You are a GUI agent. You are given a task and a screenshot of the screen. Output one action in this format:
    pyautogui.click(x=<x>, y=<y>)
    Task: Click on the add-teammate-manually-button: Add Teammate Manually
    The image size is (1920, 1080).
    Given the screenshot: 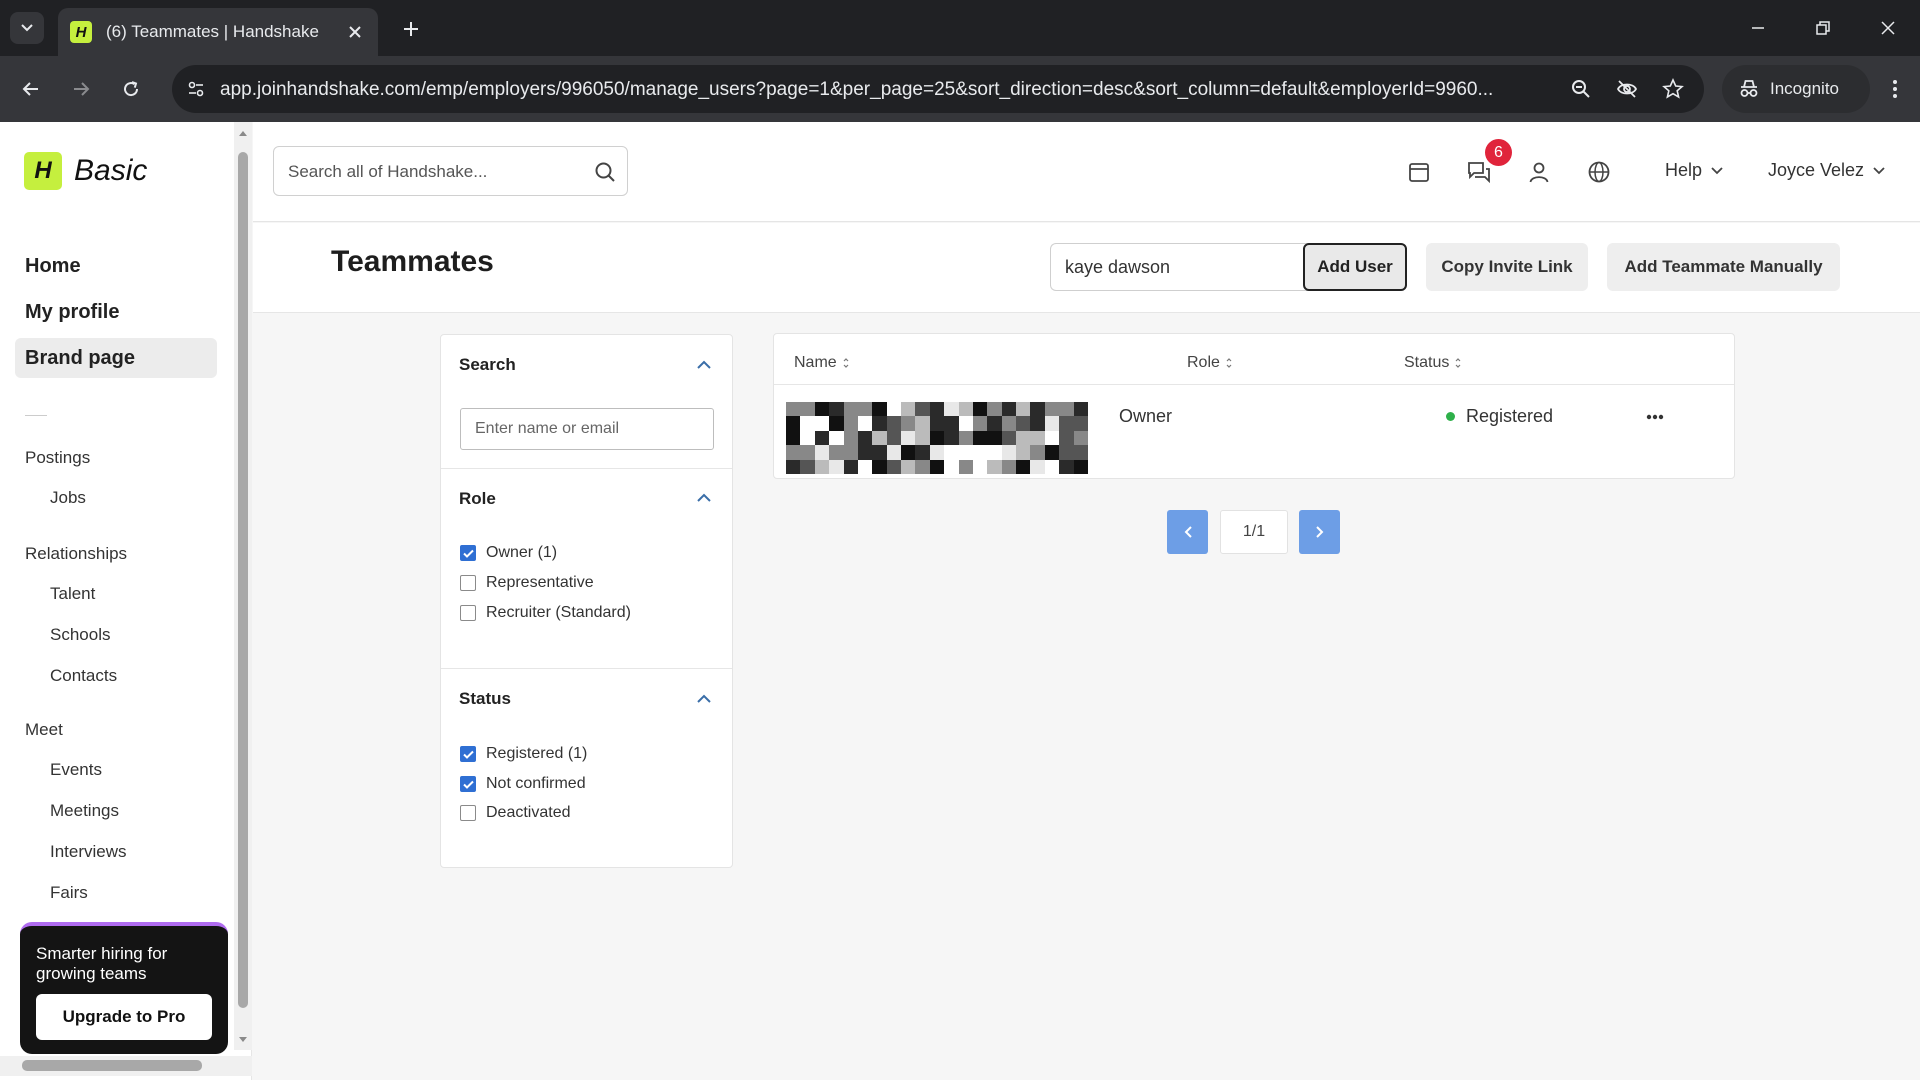 What is the action you would take?
    pyautogui.click(x=1723, y=267)
    